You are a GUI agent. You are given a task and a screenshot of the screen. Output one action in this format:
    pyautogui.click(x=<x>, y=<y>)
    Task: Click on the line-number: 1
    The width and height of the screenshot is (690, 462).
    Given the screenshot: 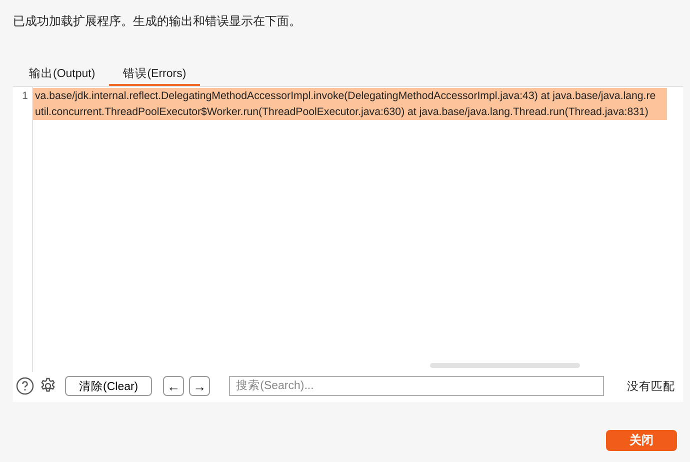 What is the action you would take?
    pyautogui.click(x=23, y=229)
    